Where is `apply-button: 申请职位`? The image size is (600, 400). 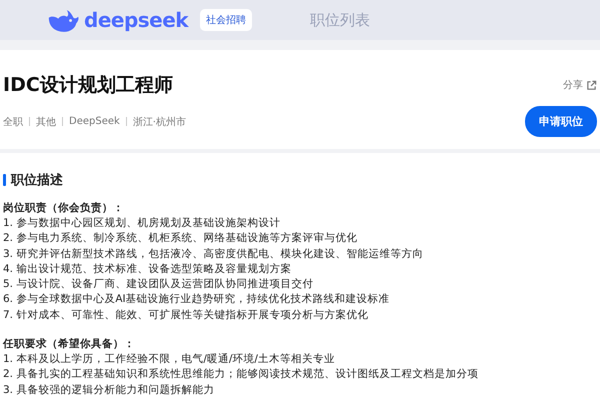 apply-button: 申请职位 is located at coordinates (561, 121).